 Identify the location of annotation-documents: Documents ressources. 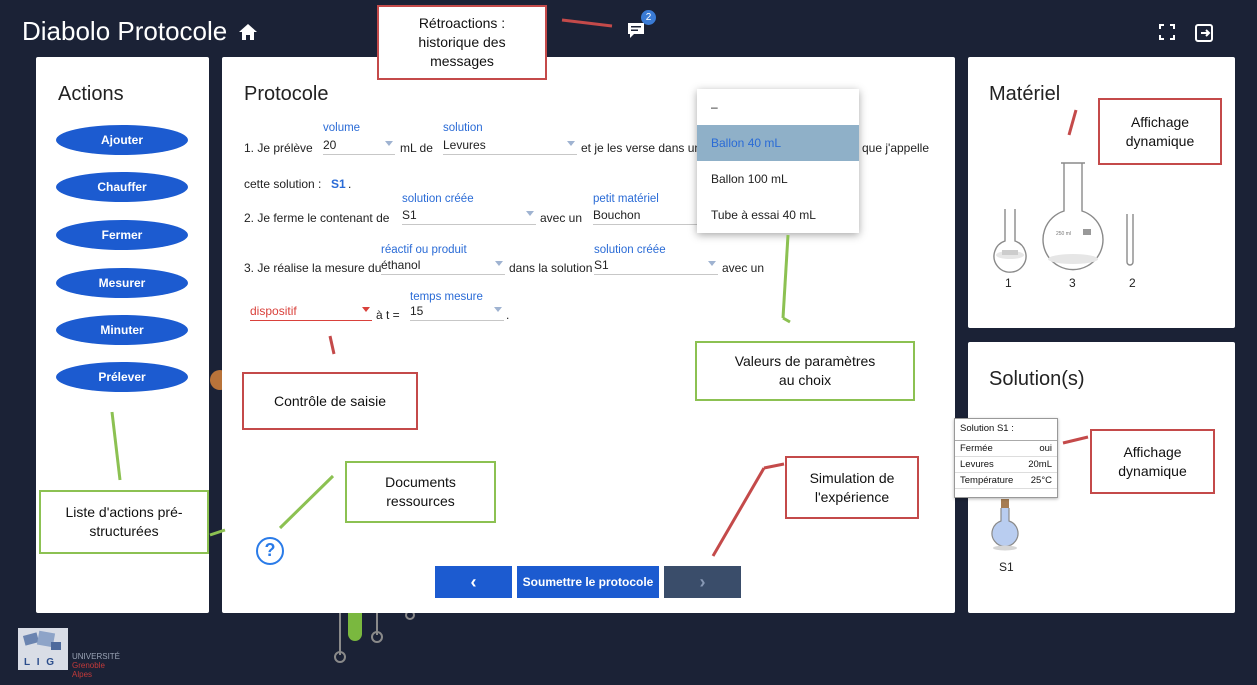
(420, 492).